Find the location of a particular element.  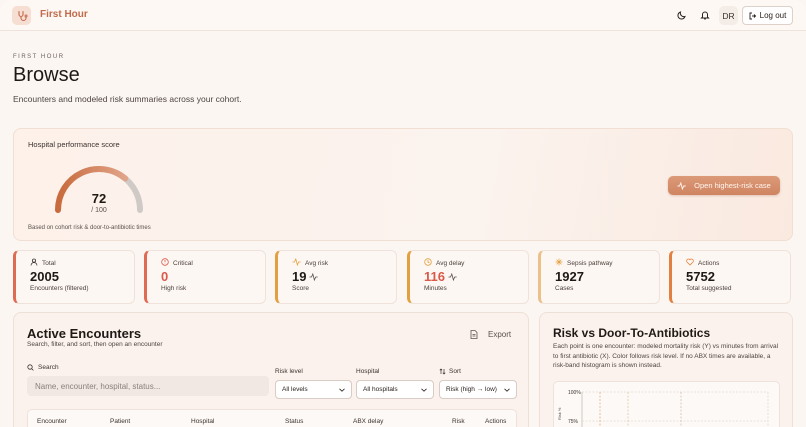

search-input is located at coordinates (148, 386).